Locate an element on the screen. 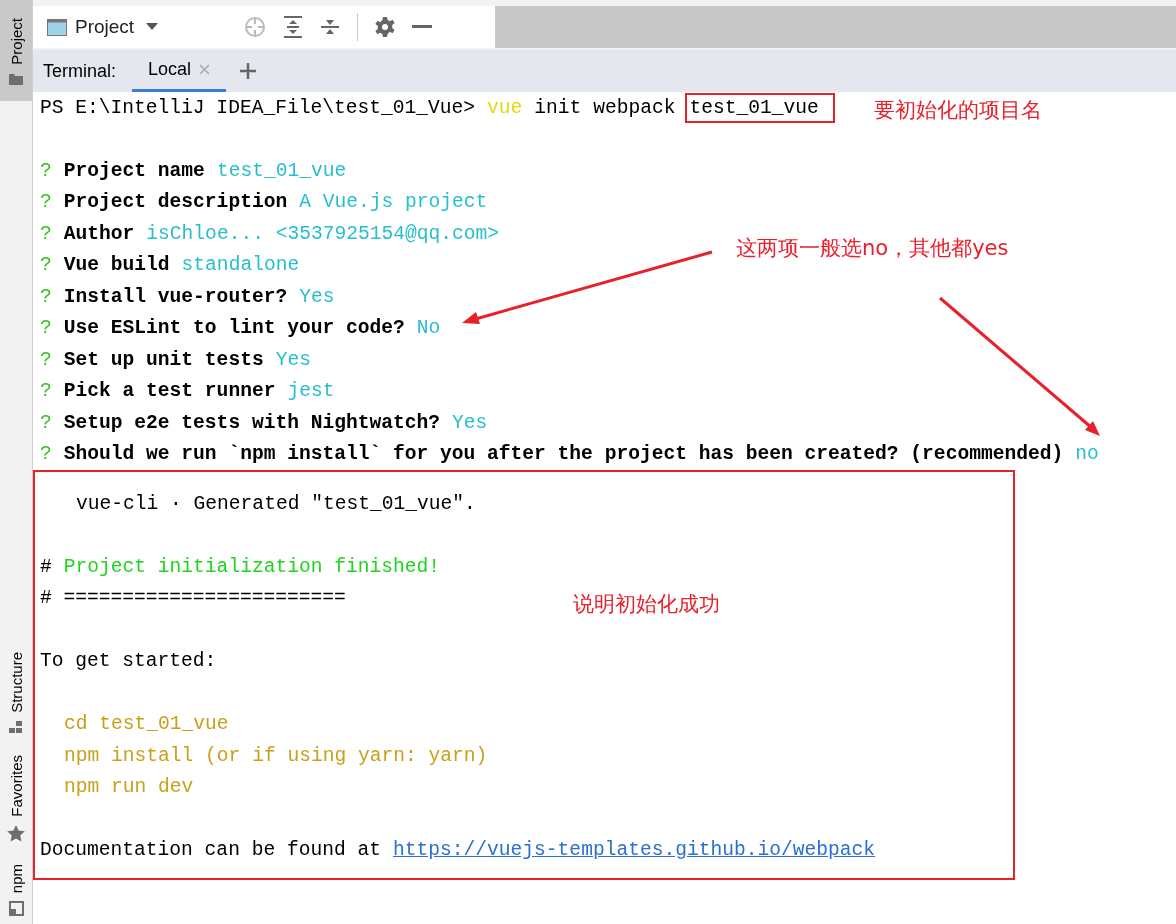 The image size is (1176, 924). highlighted-project-name: test_01_vue is located at coordinates (760, 107).